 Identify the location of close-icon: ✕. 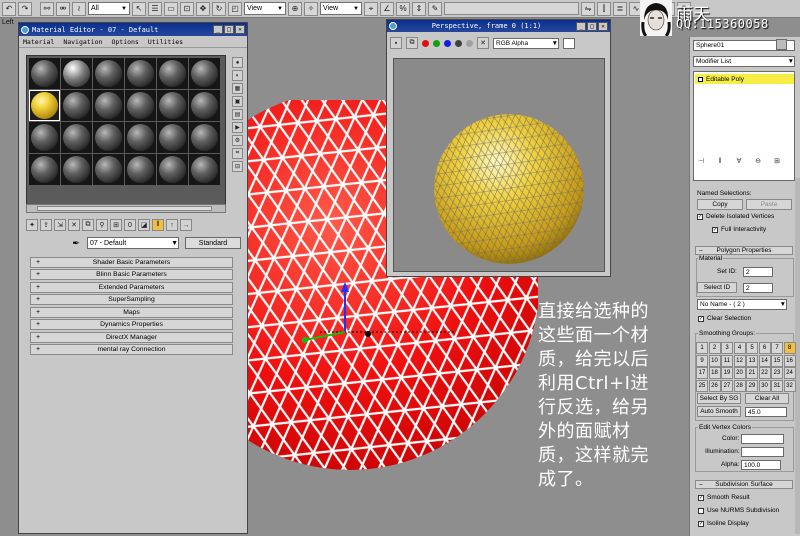
(240, 29).